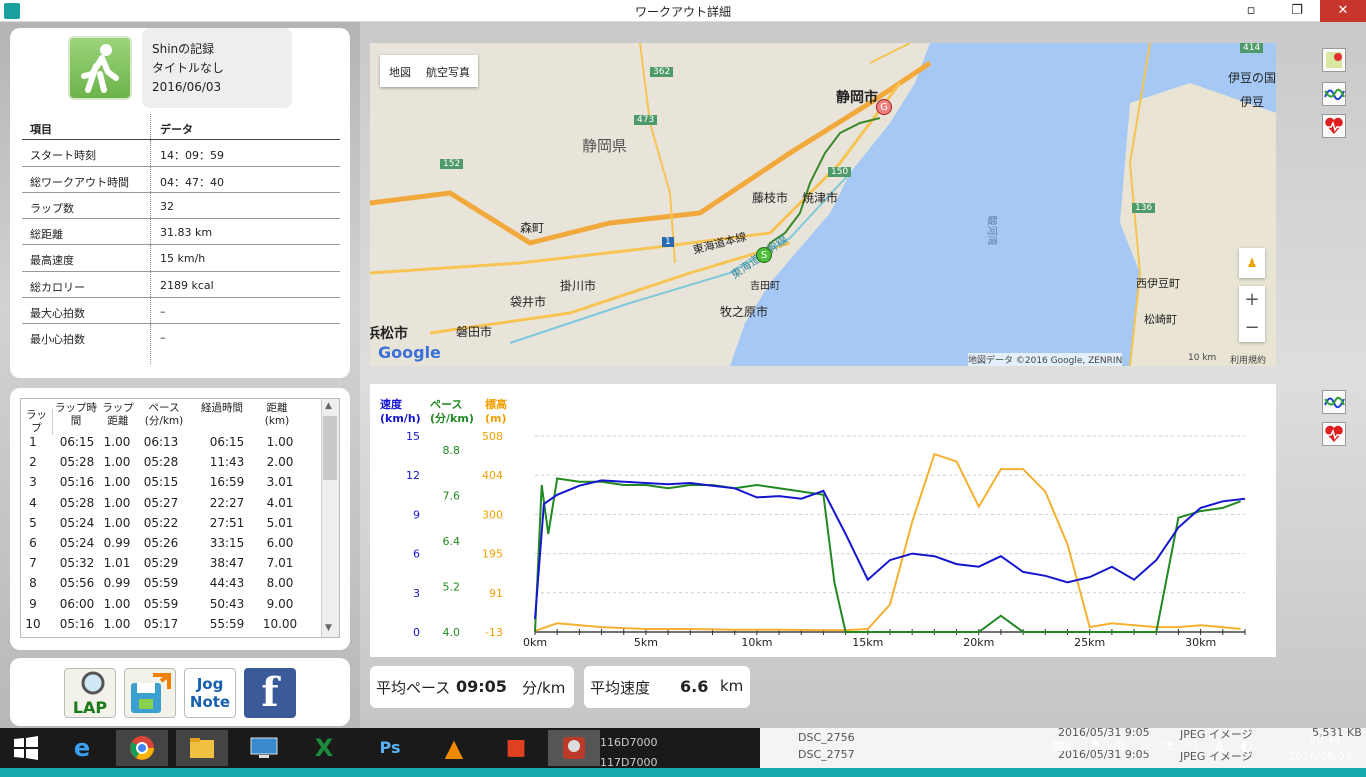 The height and width of the screenshot is (777, 1366). I want to click on lap-cell: 05:22, so click(161, 522).